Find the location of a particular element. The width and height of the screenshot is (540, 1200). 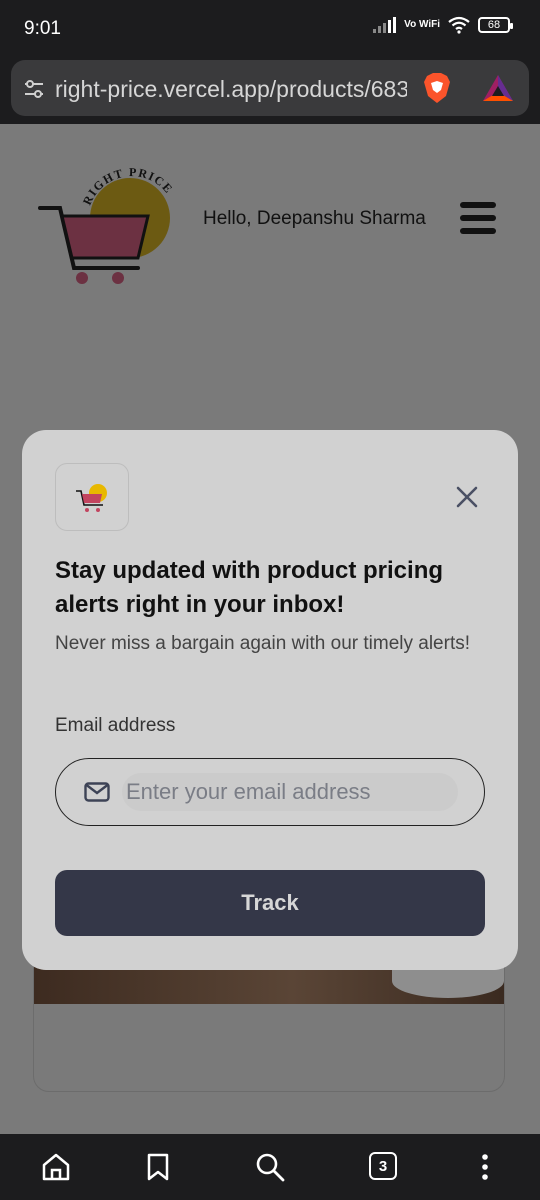

email-label: Email address is located at coordinates (115, 725).